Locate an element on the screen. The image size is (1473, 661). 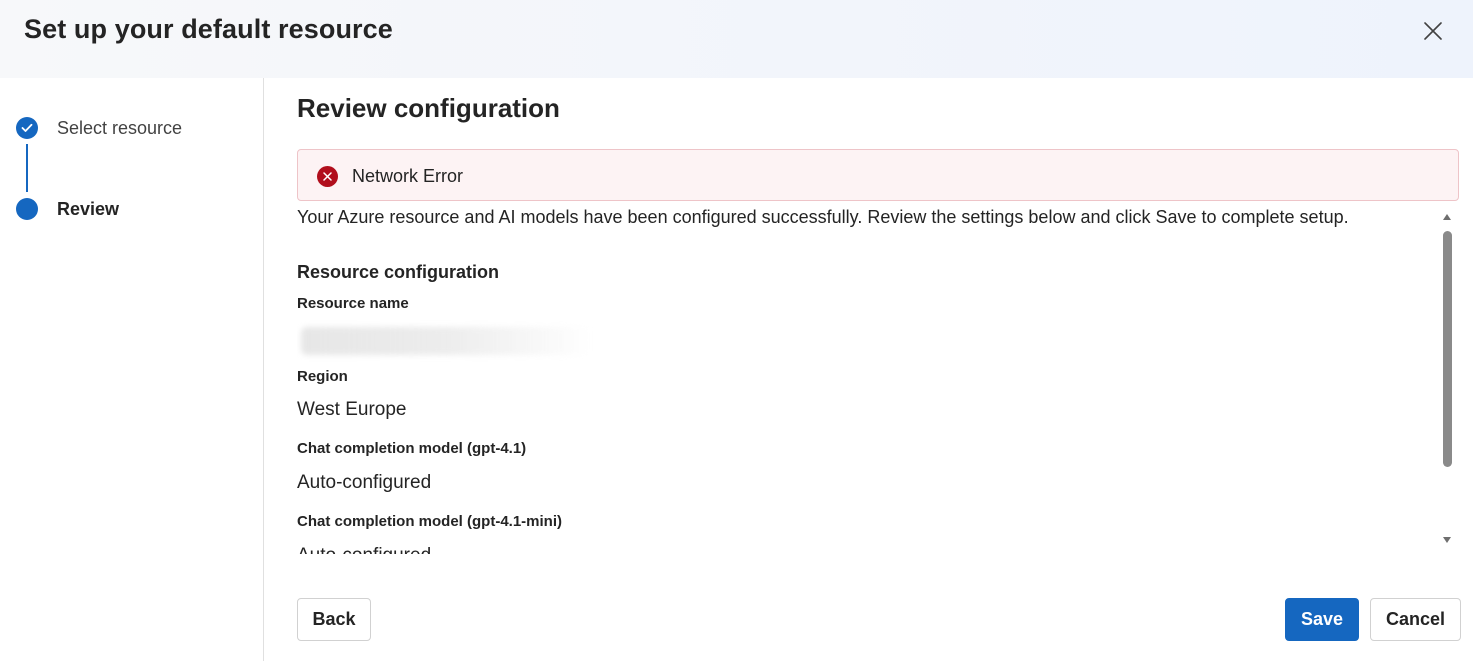
step-completed-indicator is located at coordinates (27, 128).